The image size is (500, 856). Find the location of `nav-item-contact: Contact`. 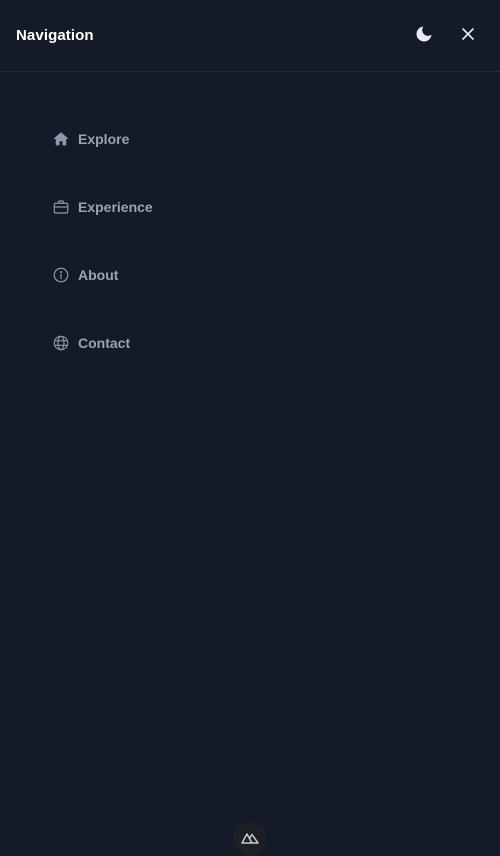

nav-item-contact: Contact is located at coordinates (152, 343).